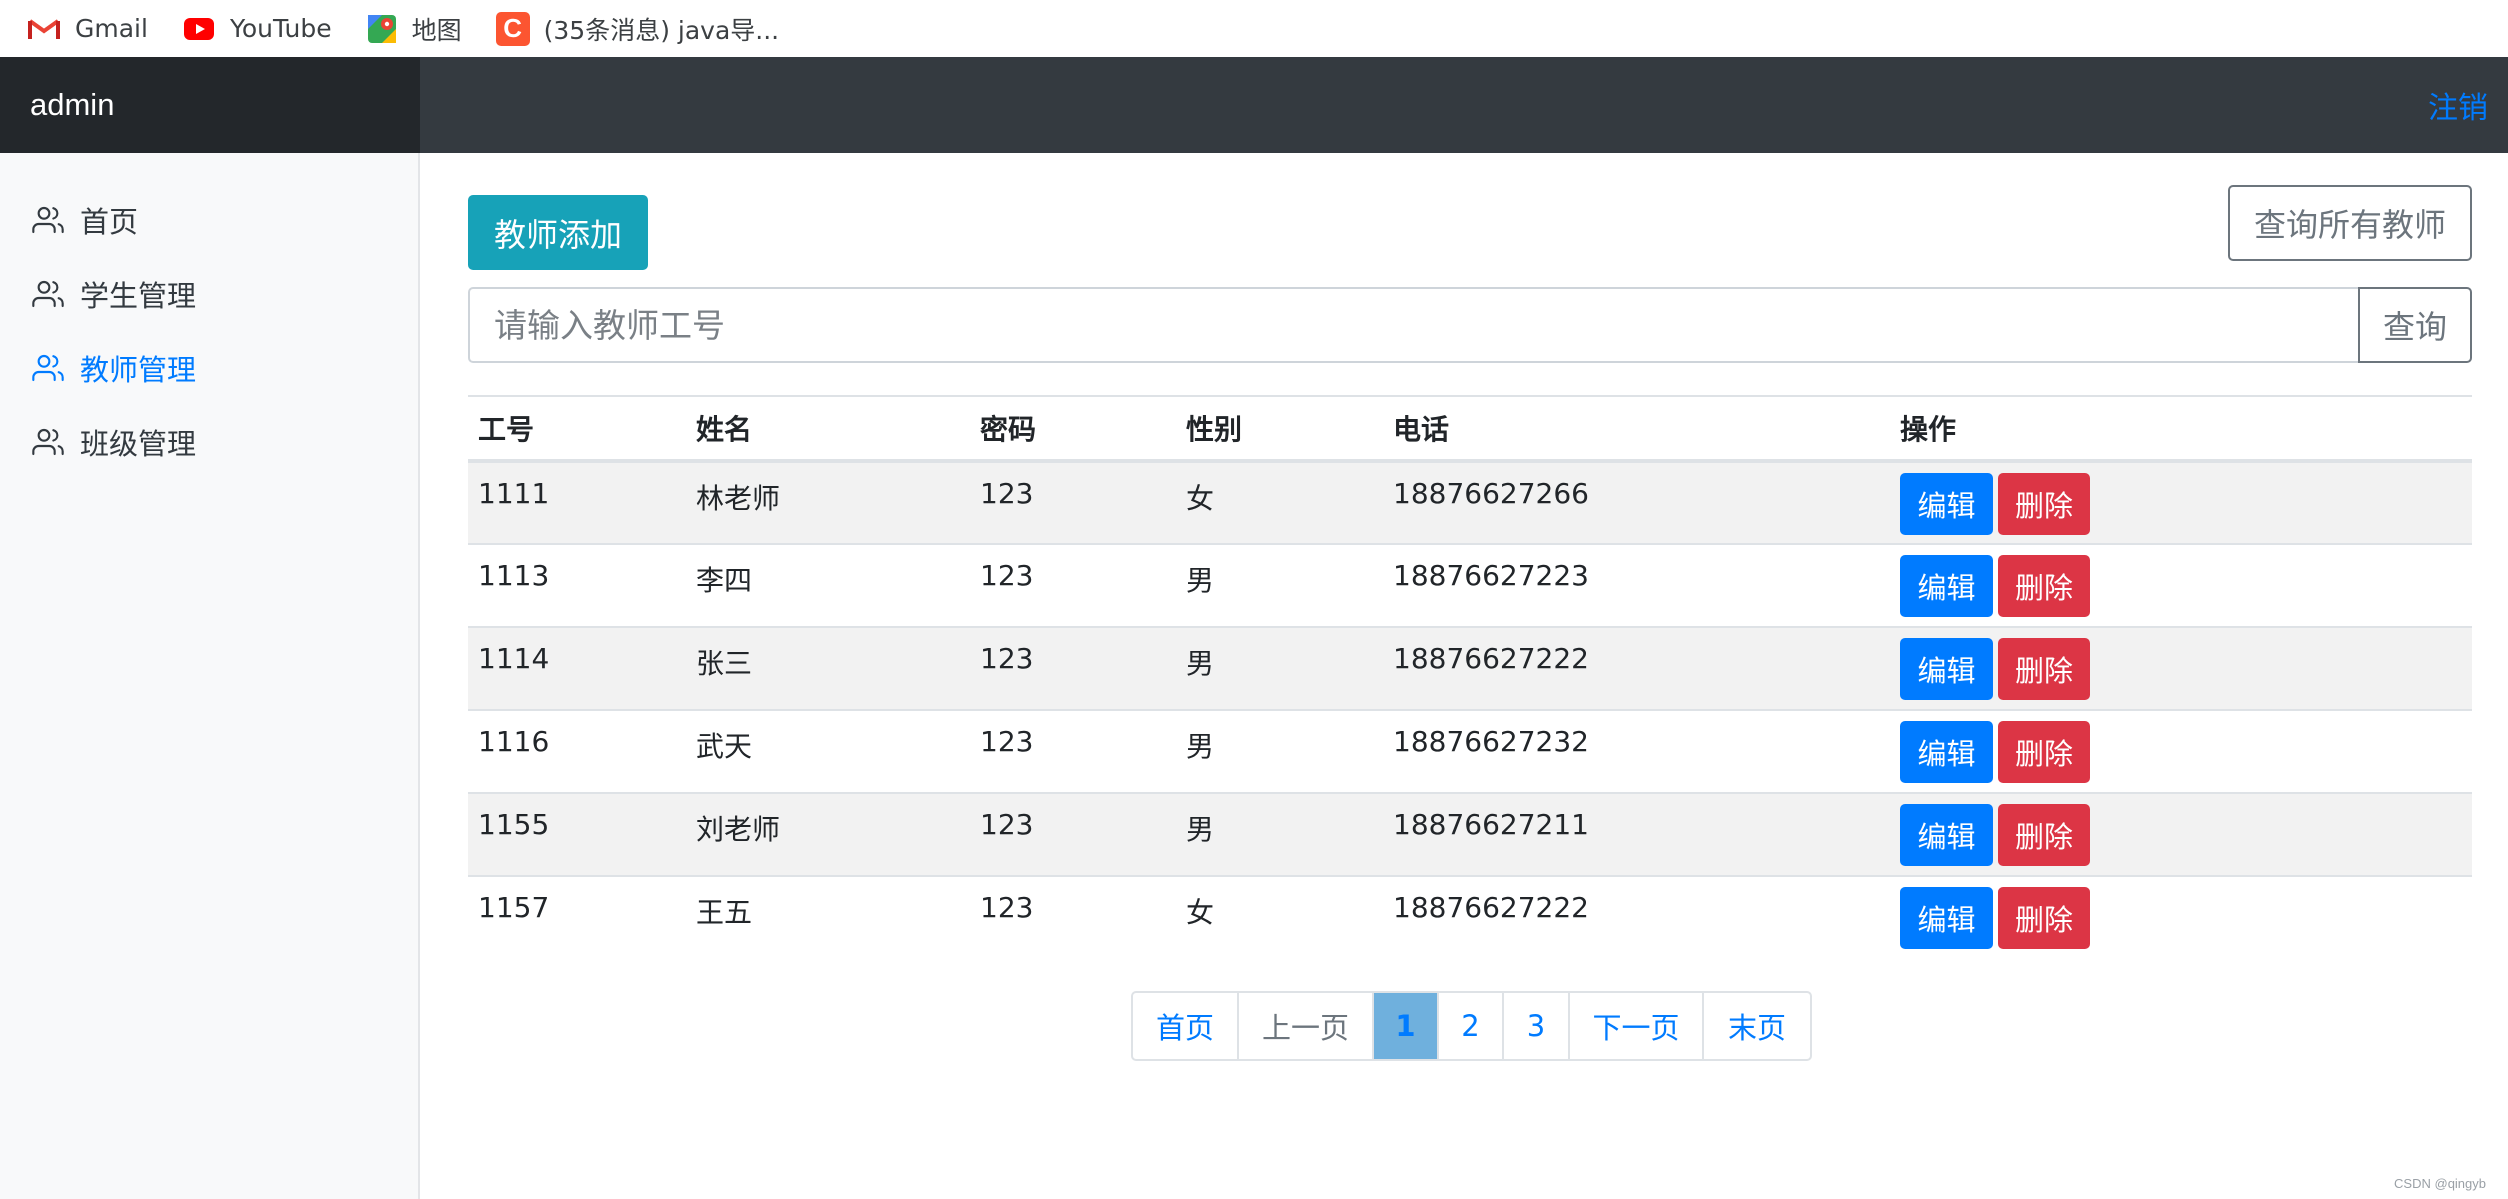 This screenshot has width=2508, height=1199. I want to click on page-1: 1, so click(1406, 1026).